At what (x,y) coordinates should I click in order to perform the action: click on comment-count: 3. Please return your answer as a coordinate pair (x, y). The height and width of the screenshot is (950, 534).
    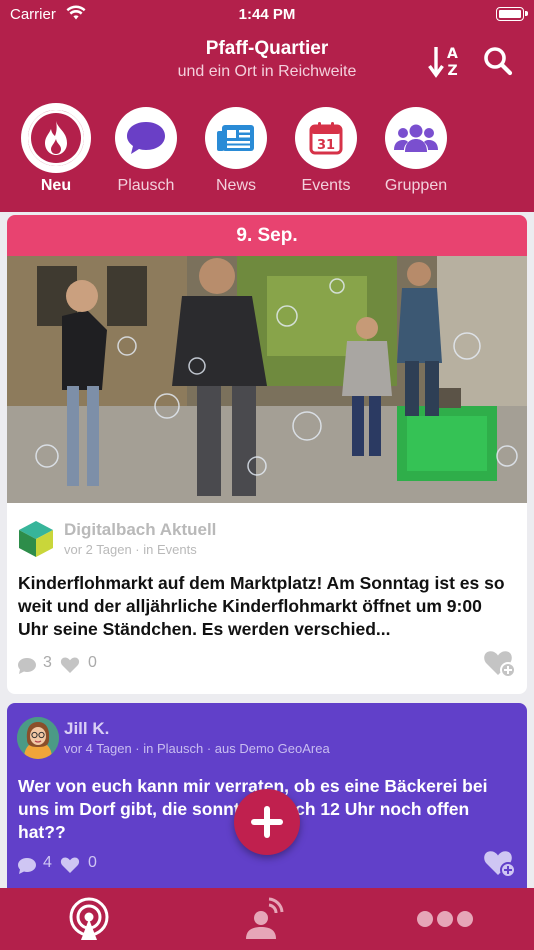
    Looking at the image, I should click on (47, 662).